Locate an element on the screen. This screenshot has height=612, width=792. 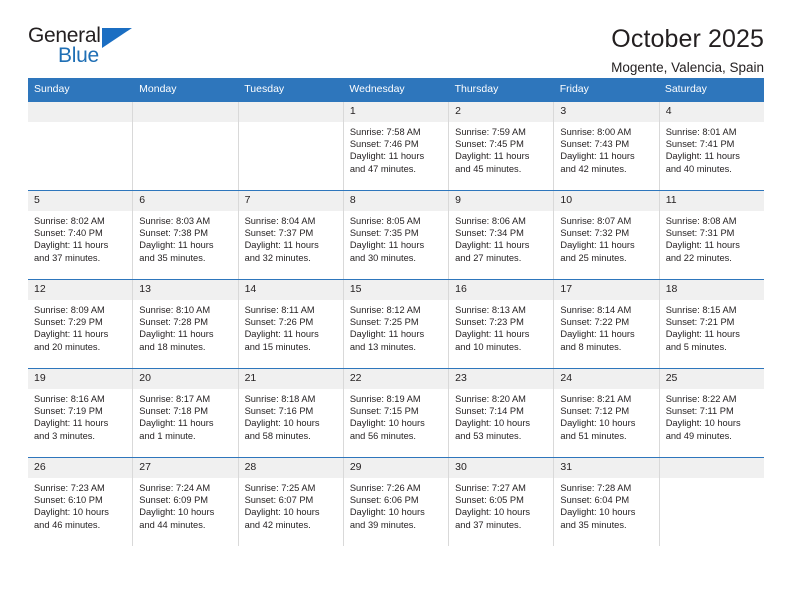
day-number: 12 is located at coordinates (80, 290).